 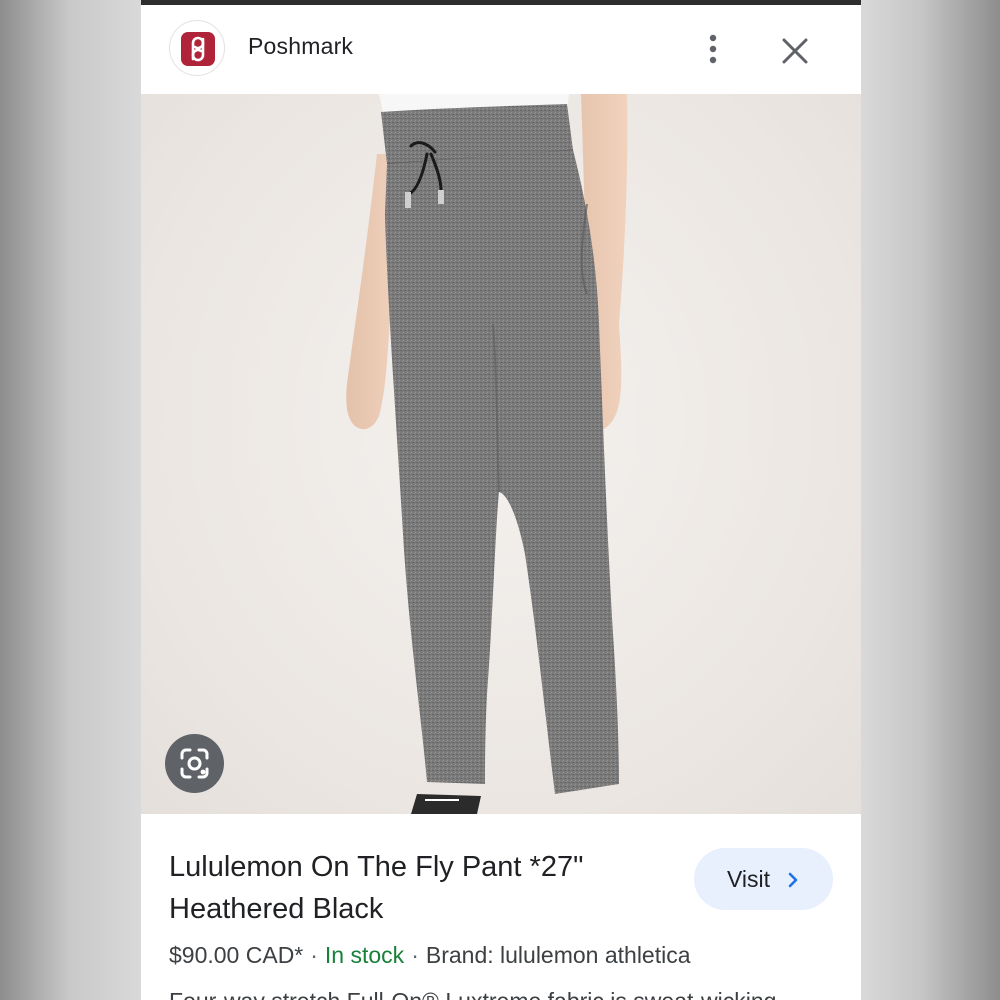 I want to click on close-button, so click(x=795, y=51).